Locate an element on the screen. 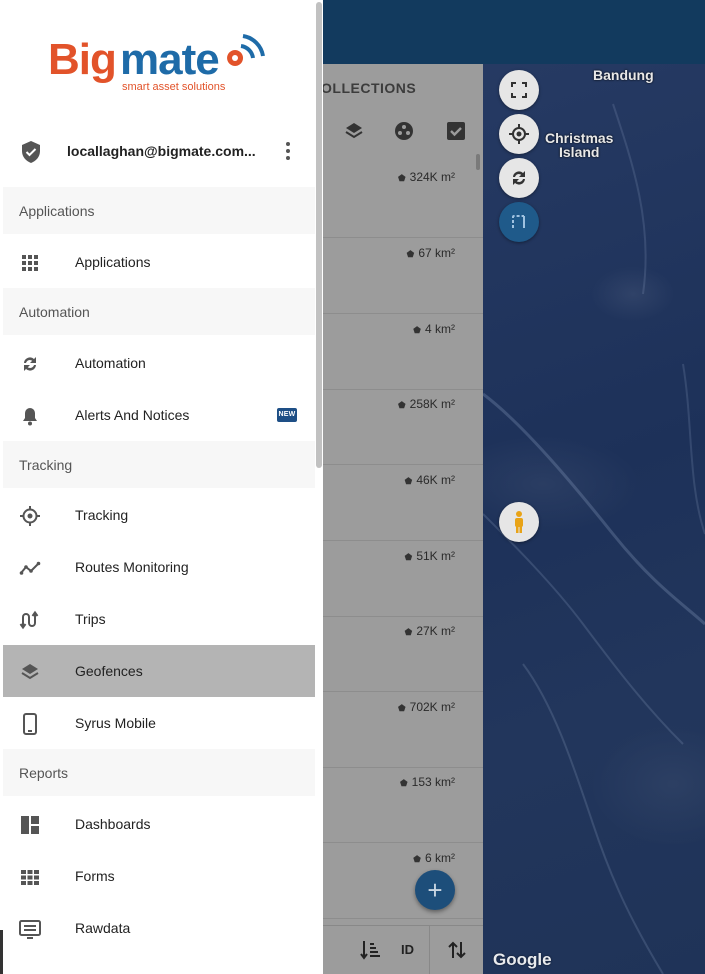 This screenshot has height=974, width=705. route-icon is located at coordinates (30, 568).